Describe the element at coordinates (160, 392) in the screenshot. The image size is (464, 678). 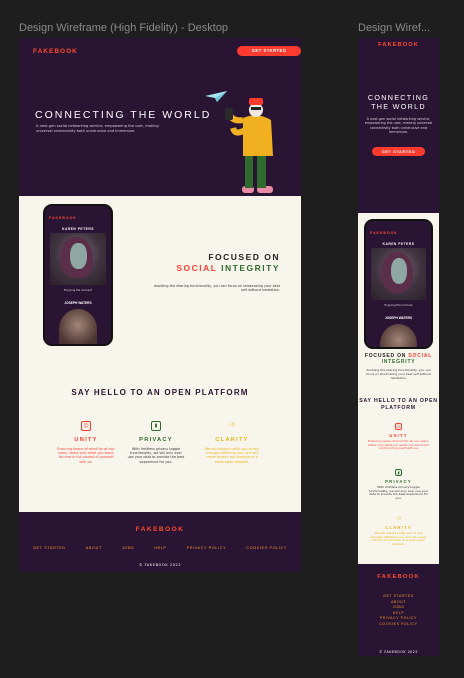
I see `platform-title: SAY HELLO TO AN OPEN PLATFORM` at that location.